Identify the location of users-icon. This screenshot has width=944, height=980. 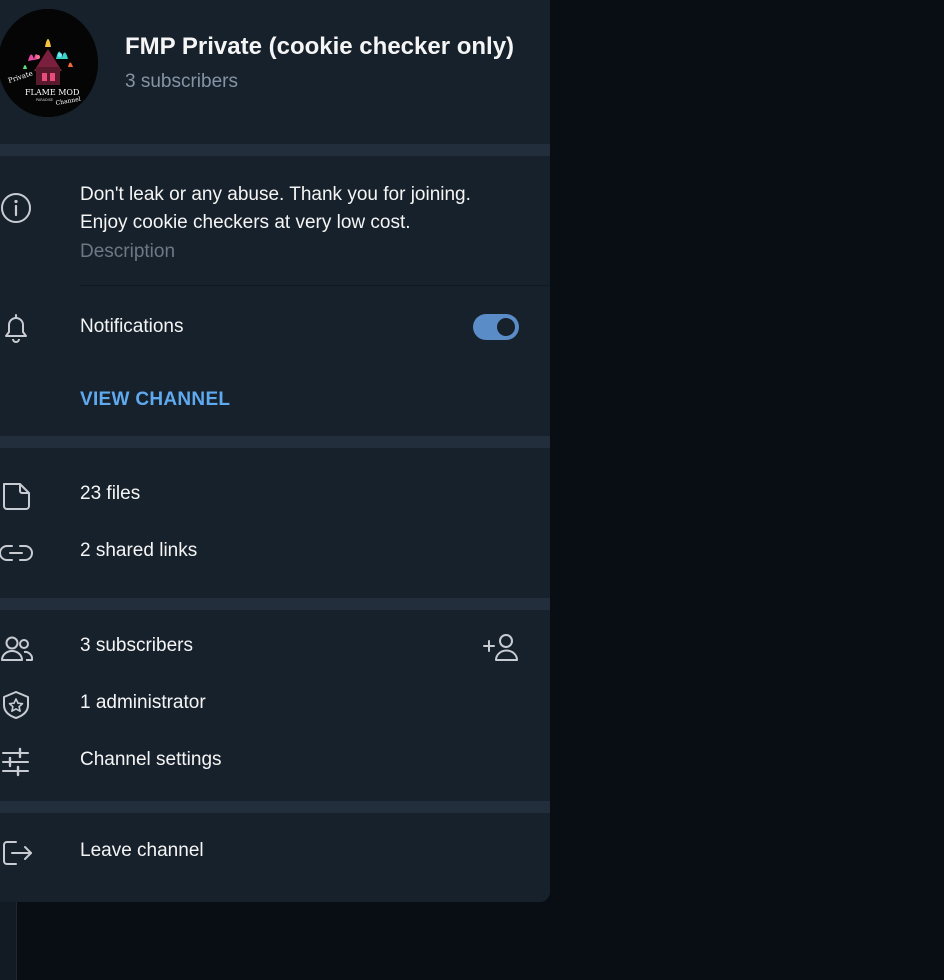
(17, 647).